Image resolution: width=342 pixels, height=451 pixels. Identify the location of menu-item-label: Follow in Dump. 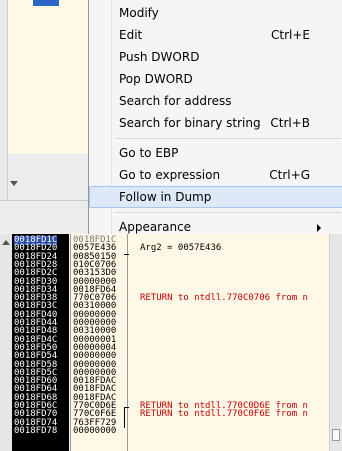
(165, 197).